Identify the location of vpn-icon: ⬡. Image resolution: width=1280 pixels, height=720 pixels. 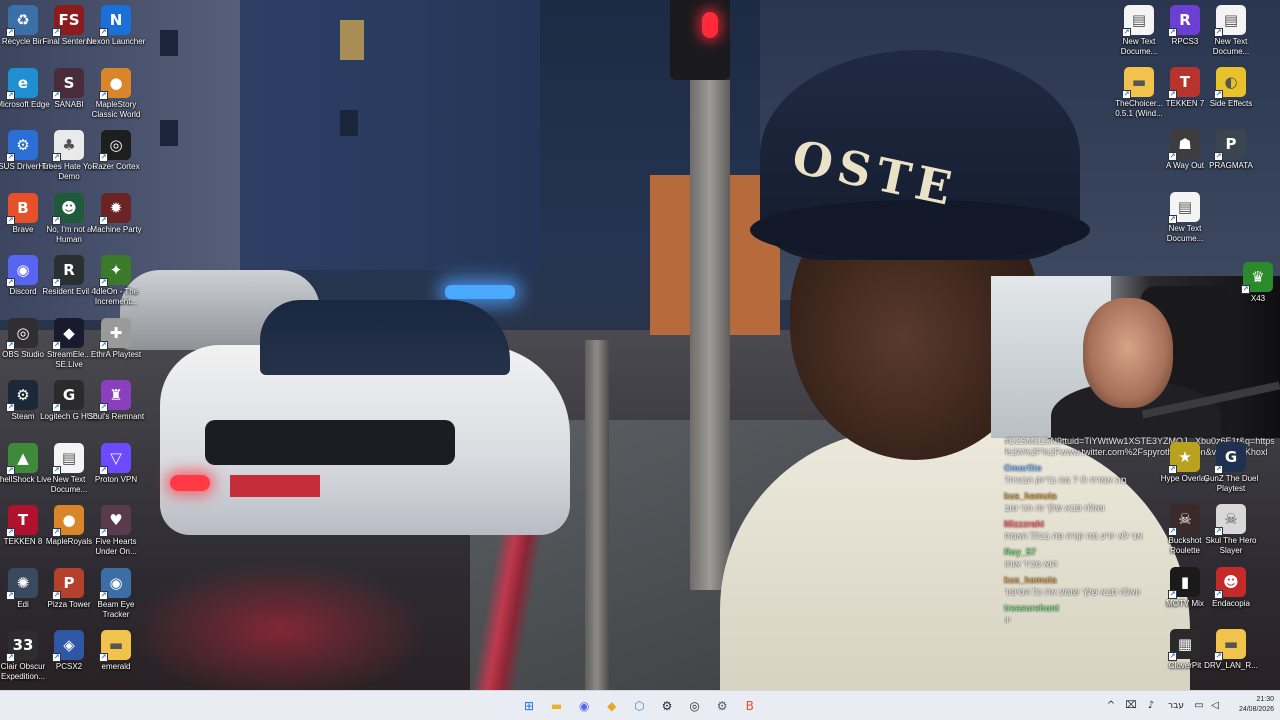
(639, 706).